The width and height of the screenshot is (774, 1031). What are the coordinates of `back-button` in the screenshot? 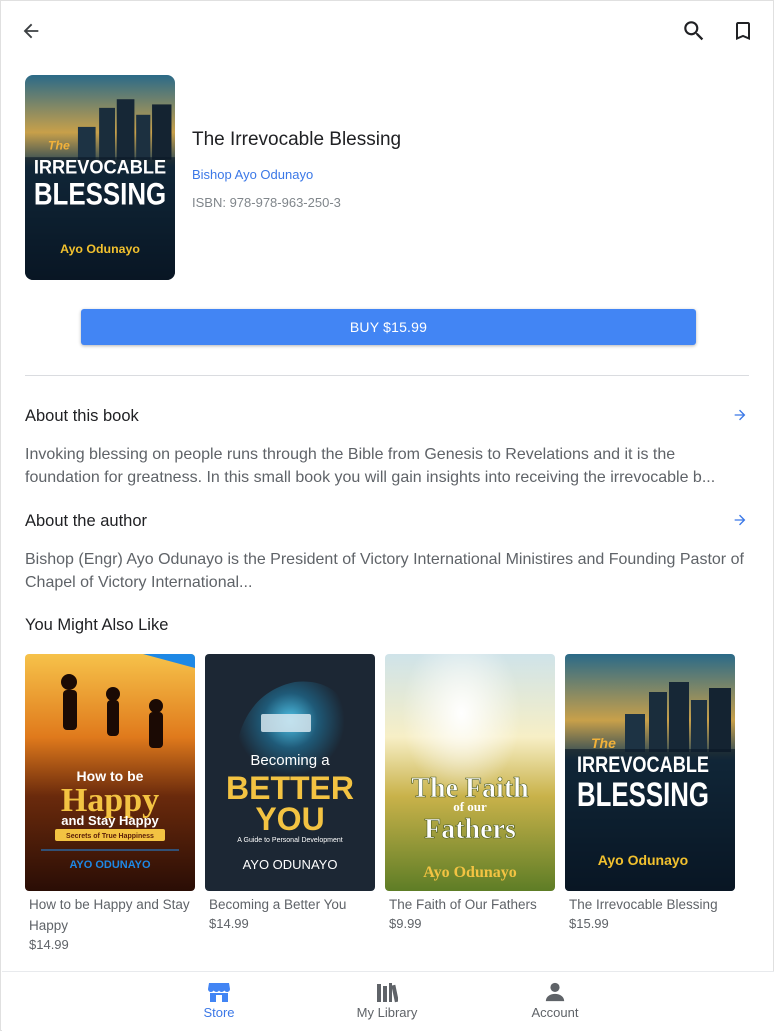 It's located at (31, 31).